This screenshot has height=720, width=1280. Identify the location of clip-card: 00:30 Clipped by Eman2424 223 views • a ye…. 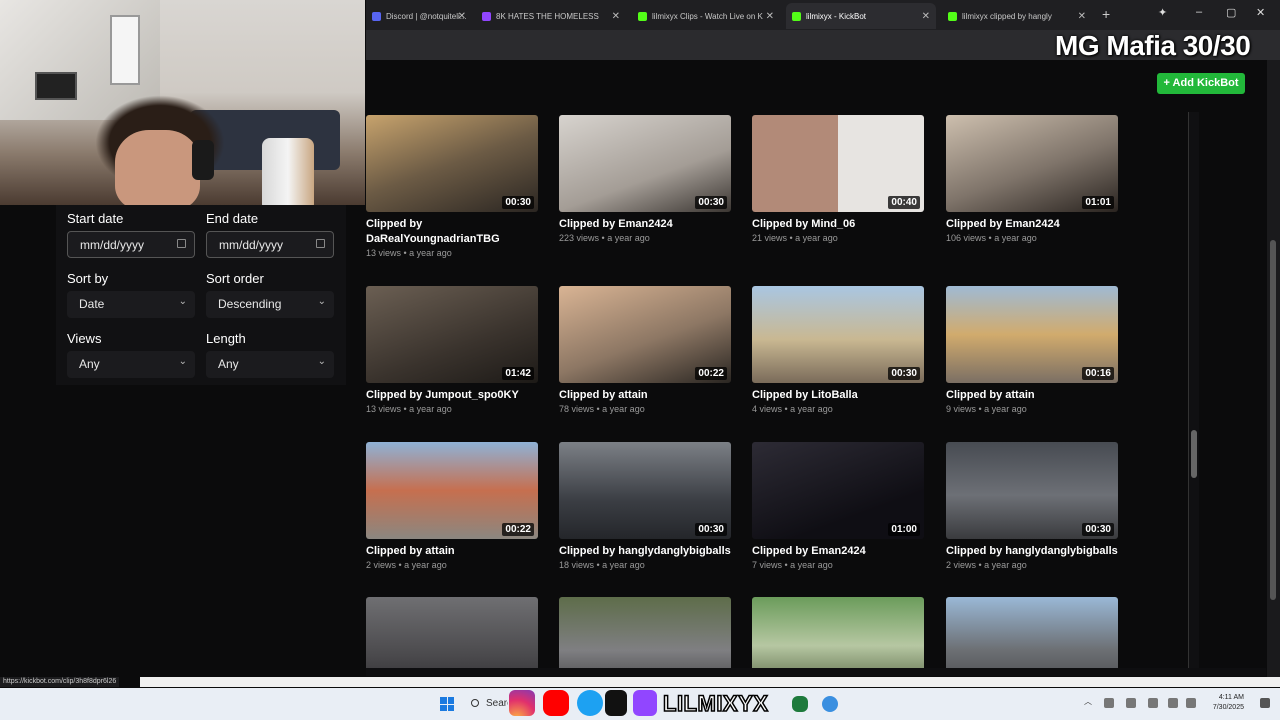
(646, 190).